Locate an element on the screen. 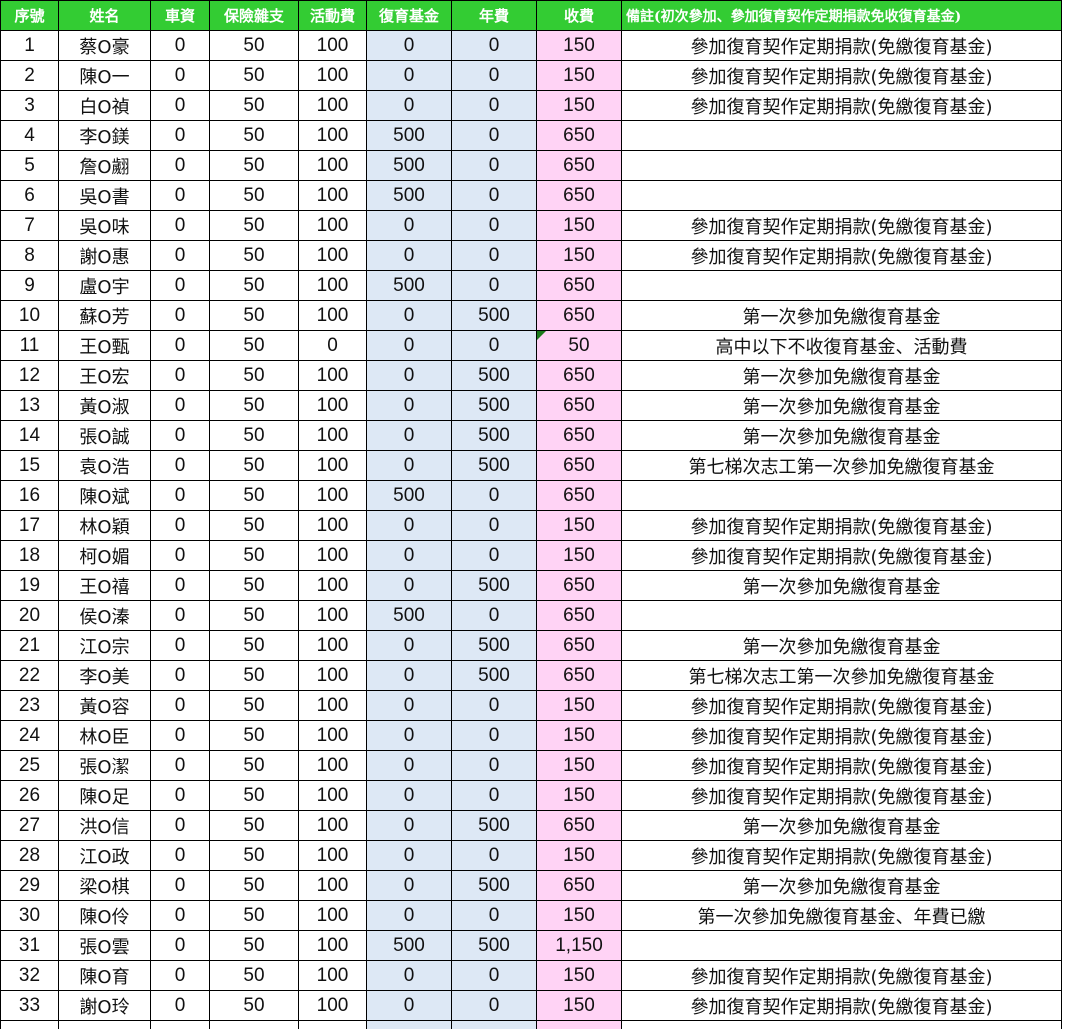 The height and width of the screenshot is (1029, 1065). cell-note: 第一次參加免繳復育基金 is located at coordinates (842, 406).